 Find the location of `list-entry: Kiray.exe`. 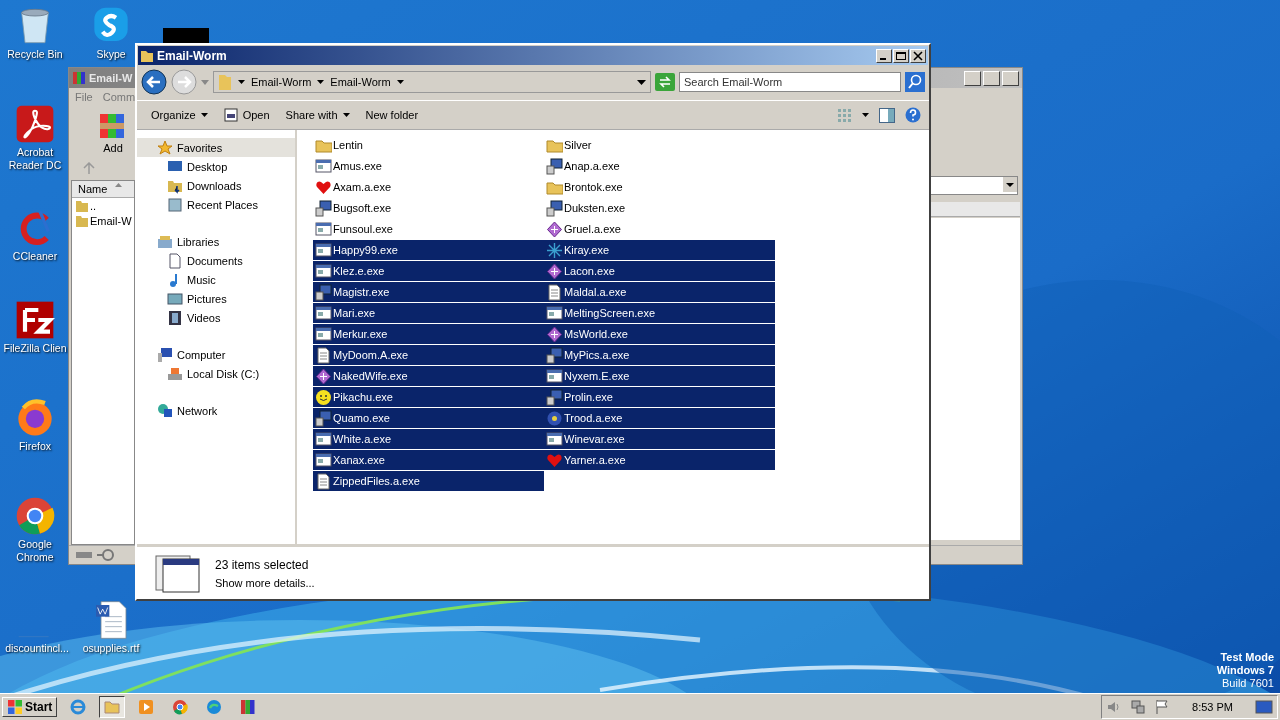

list-entry: Kiray.exe is located at coordinates (659, 250).